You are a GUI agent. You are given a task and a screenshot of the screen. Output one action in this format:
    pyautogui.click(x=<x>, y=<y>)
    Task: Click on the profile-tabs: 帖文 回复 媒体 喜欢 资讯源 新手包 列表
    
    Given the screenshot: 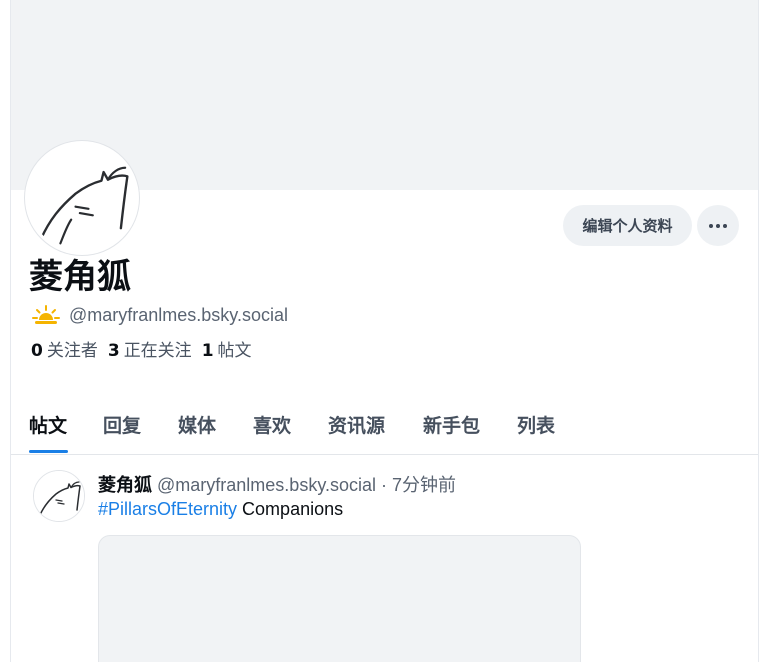 What is the action you would take?
    pyautogui.click(x=384, y=429)
    